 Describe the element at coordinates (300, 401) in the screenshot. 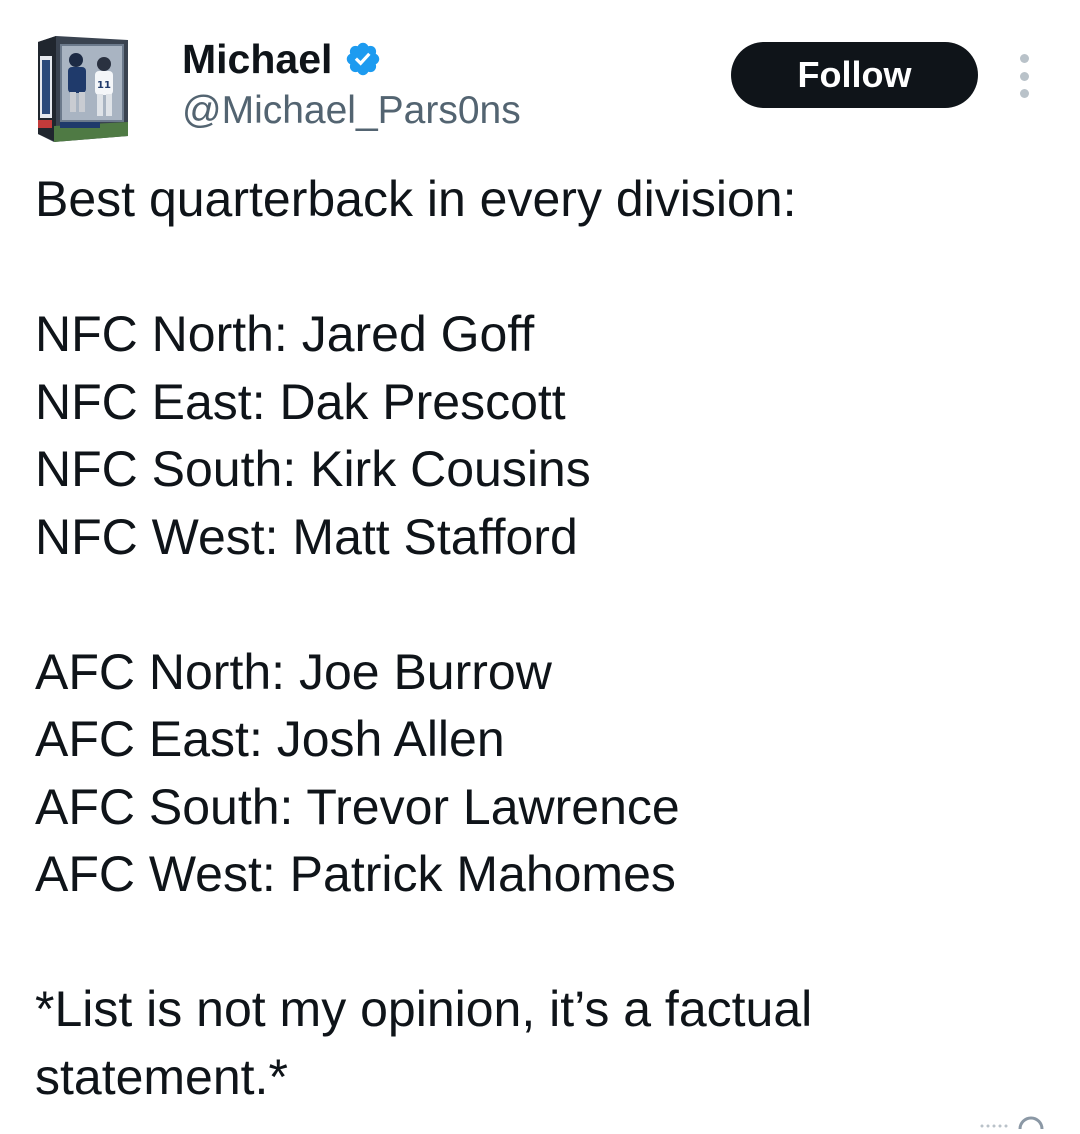

I see `nfc-east-line: NFC East: Dak Prescott` at that location.